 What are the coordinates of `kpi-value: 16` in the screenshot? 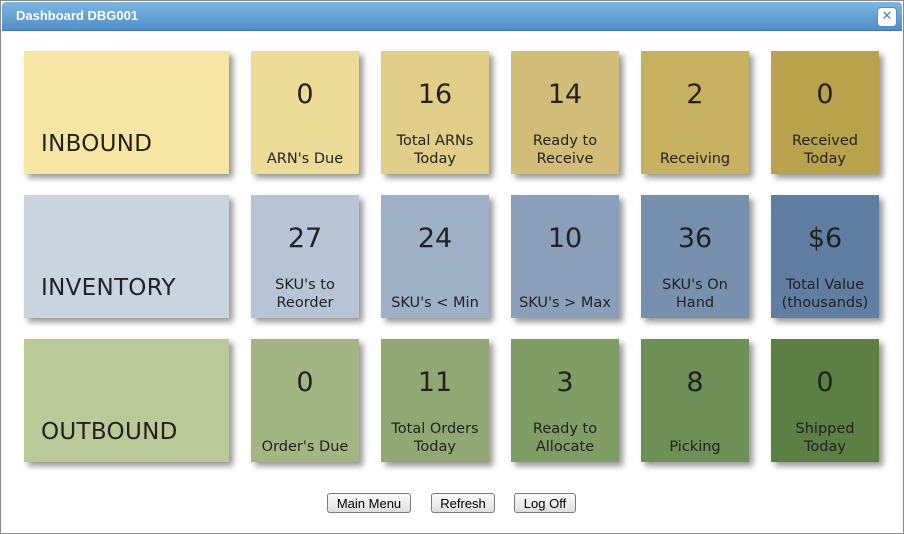 It's located at (435, 94).